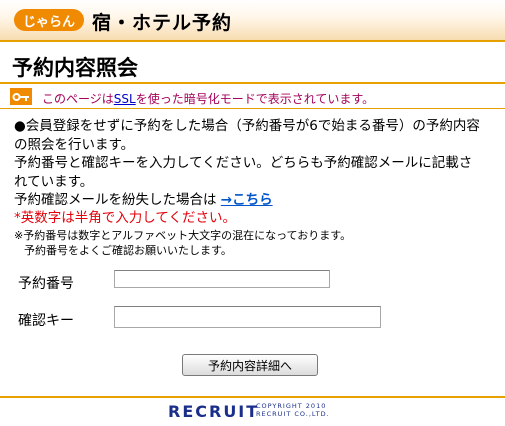 This screenshot has height=426, width=505. Describe the element at coordinates (252, 83) in the screenshot. I see `title-divider` at that location.